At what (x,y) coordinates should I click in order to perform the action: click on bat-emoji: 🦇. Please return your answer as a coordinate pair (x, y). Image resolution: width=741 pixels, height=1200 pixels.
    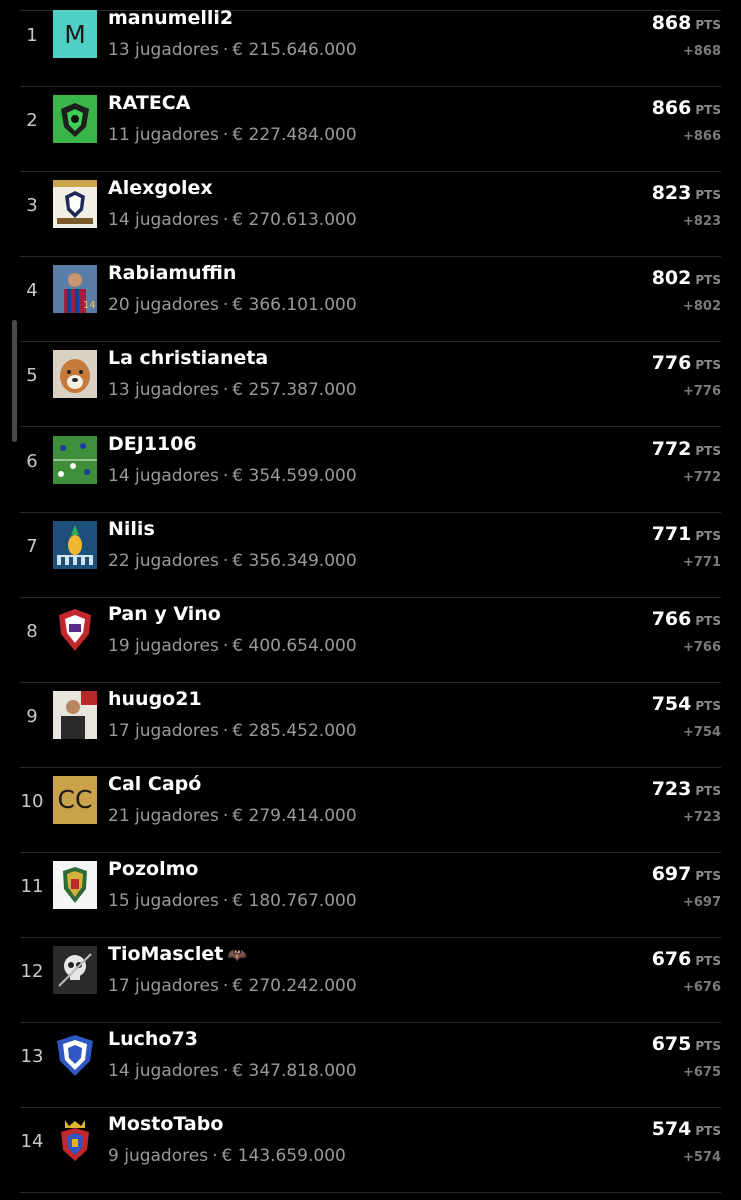
    Looking at the image, I should click on (237, 955).